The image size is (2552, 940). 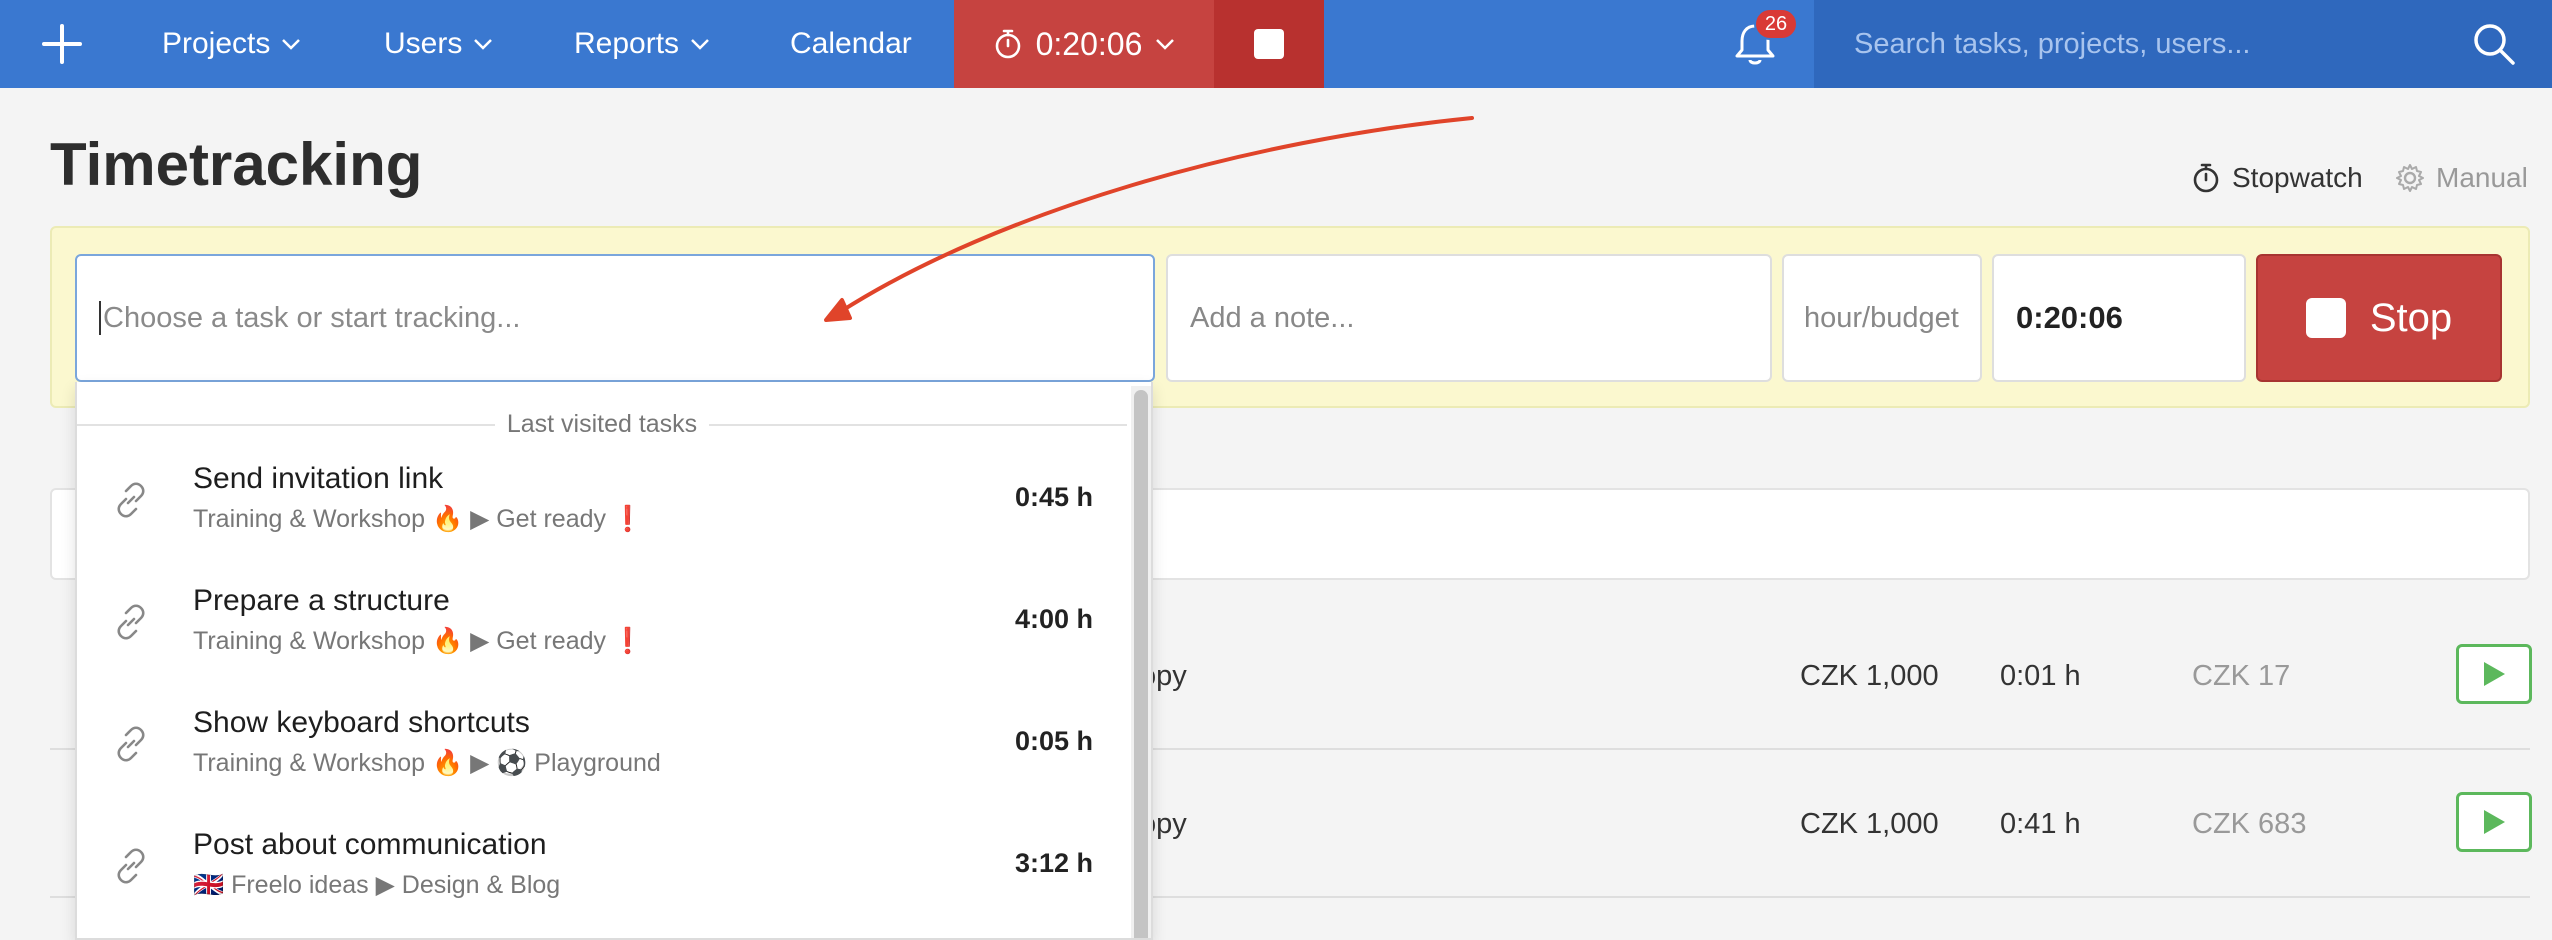 What do you see at coordinates (2040, 676) in the screenshot?
I see `row-time: 0:01 h` at bounding box center [2040, 676].